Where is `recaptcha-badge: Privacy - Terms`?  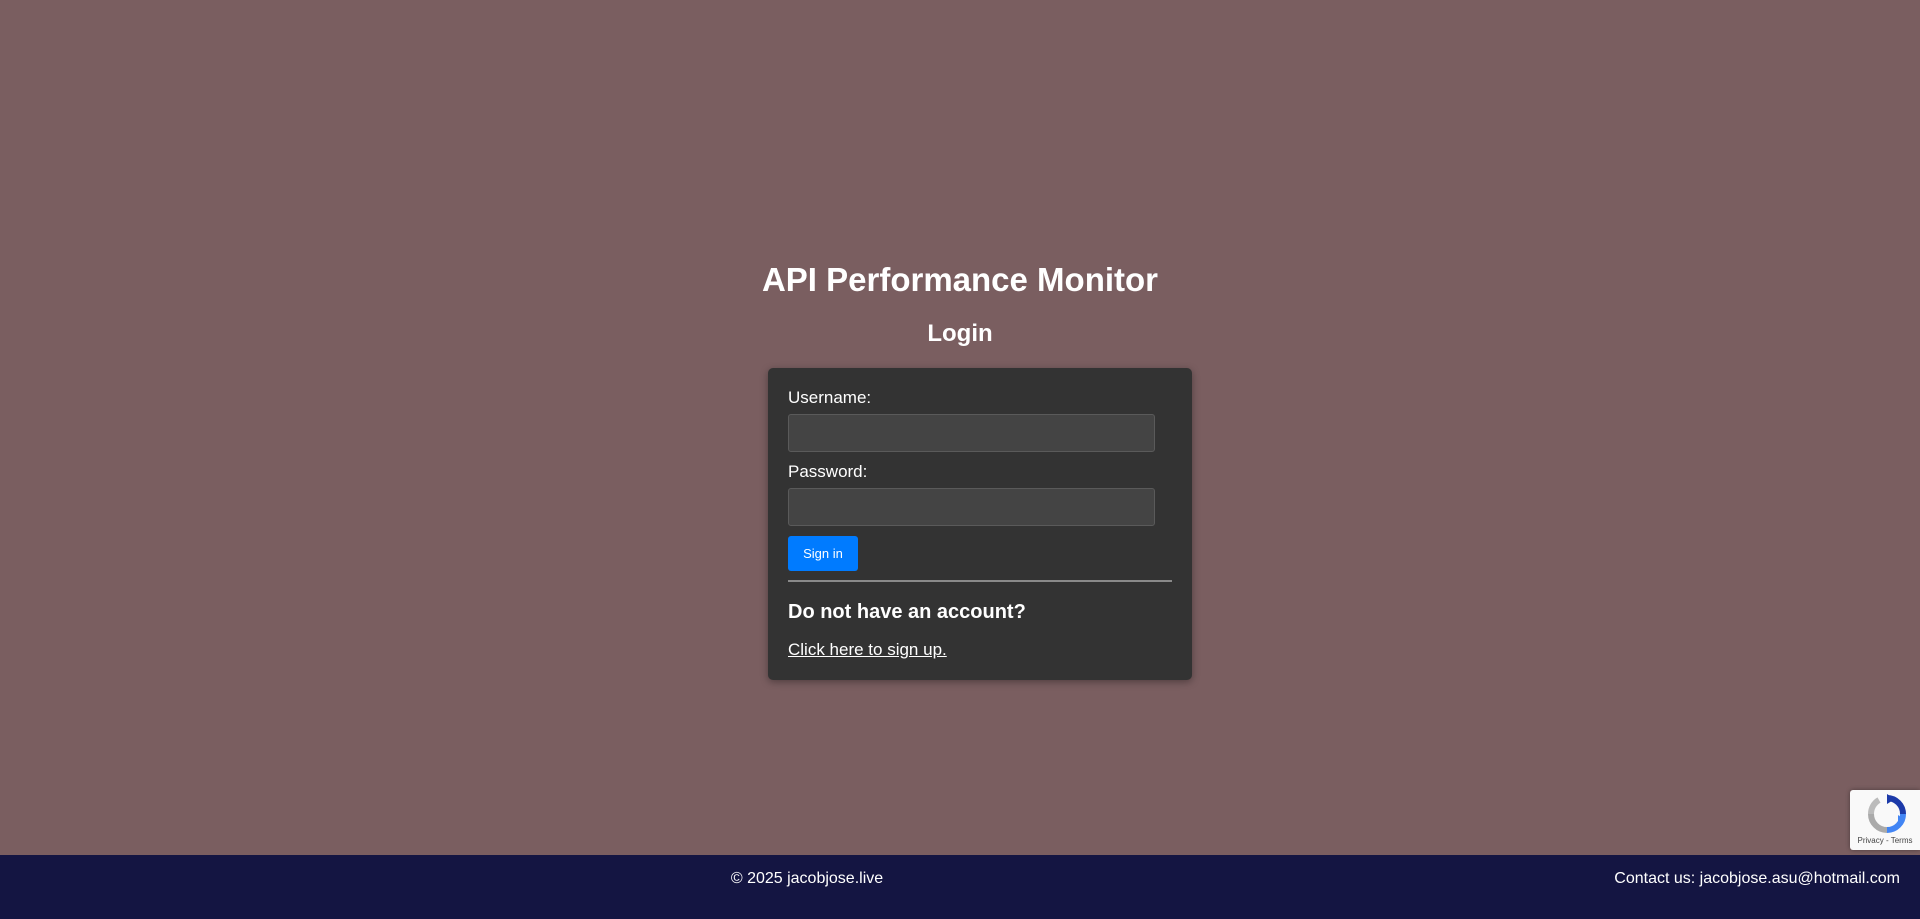 recaptcha-badge: Privacy - Terms is located at coordinates (1885, 820).